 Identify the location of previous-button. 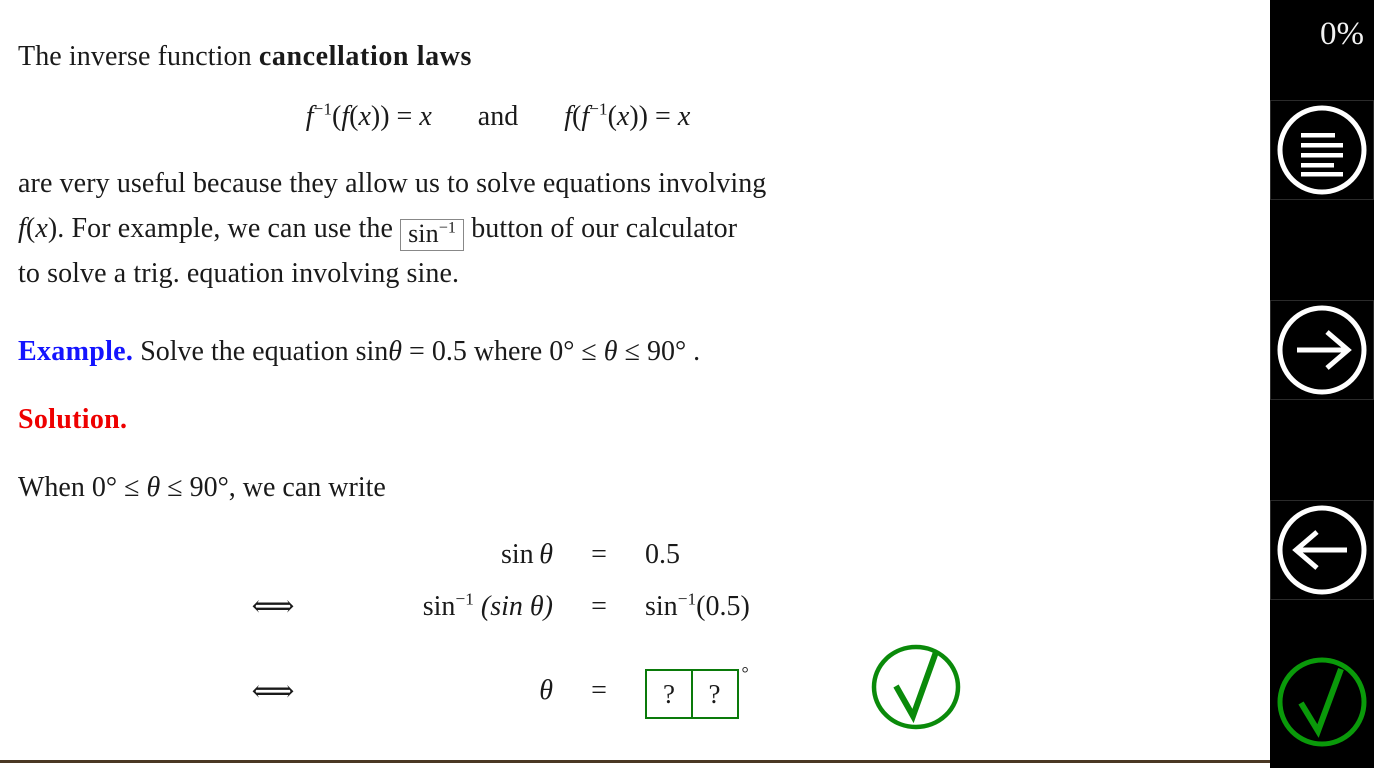
(1322, 550).